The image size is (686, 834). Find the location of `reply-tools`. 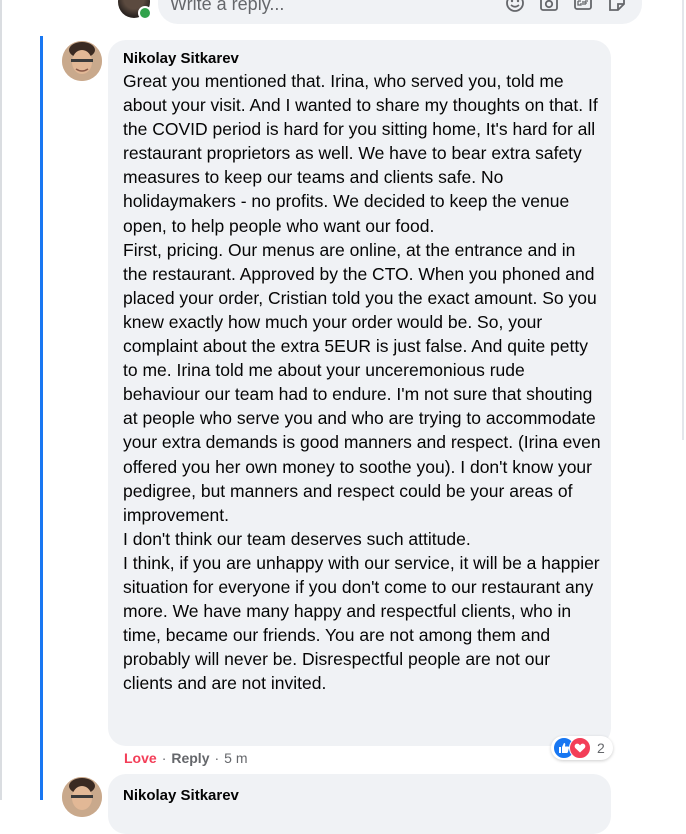

reply-tools is located at coordinates (566, 7).